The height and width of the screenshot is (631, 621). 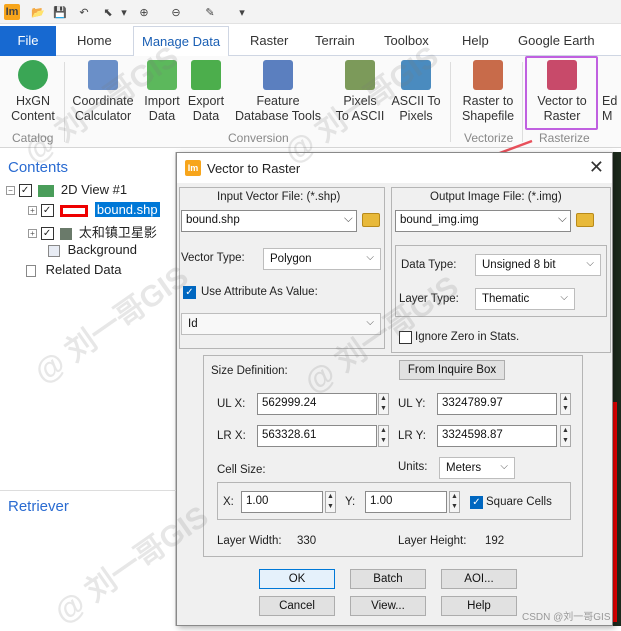 What do you see at coordinates (259, 292) in the screenshot?
I see `use-attribute-label: Use Attribute As Value:` at bounding box center [259, 292].